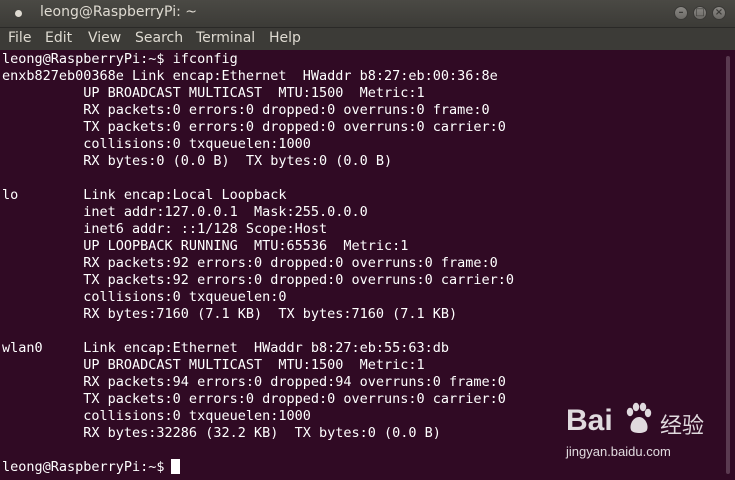 This screenshot has height=480, width=735. I want to click on terminal-line: inet6 addr: ::1/128 Scope:Host, so click(165, 229).